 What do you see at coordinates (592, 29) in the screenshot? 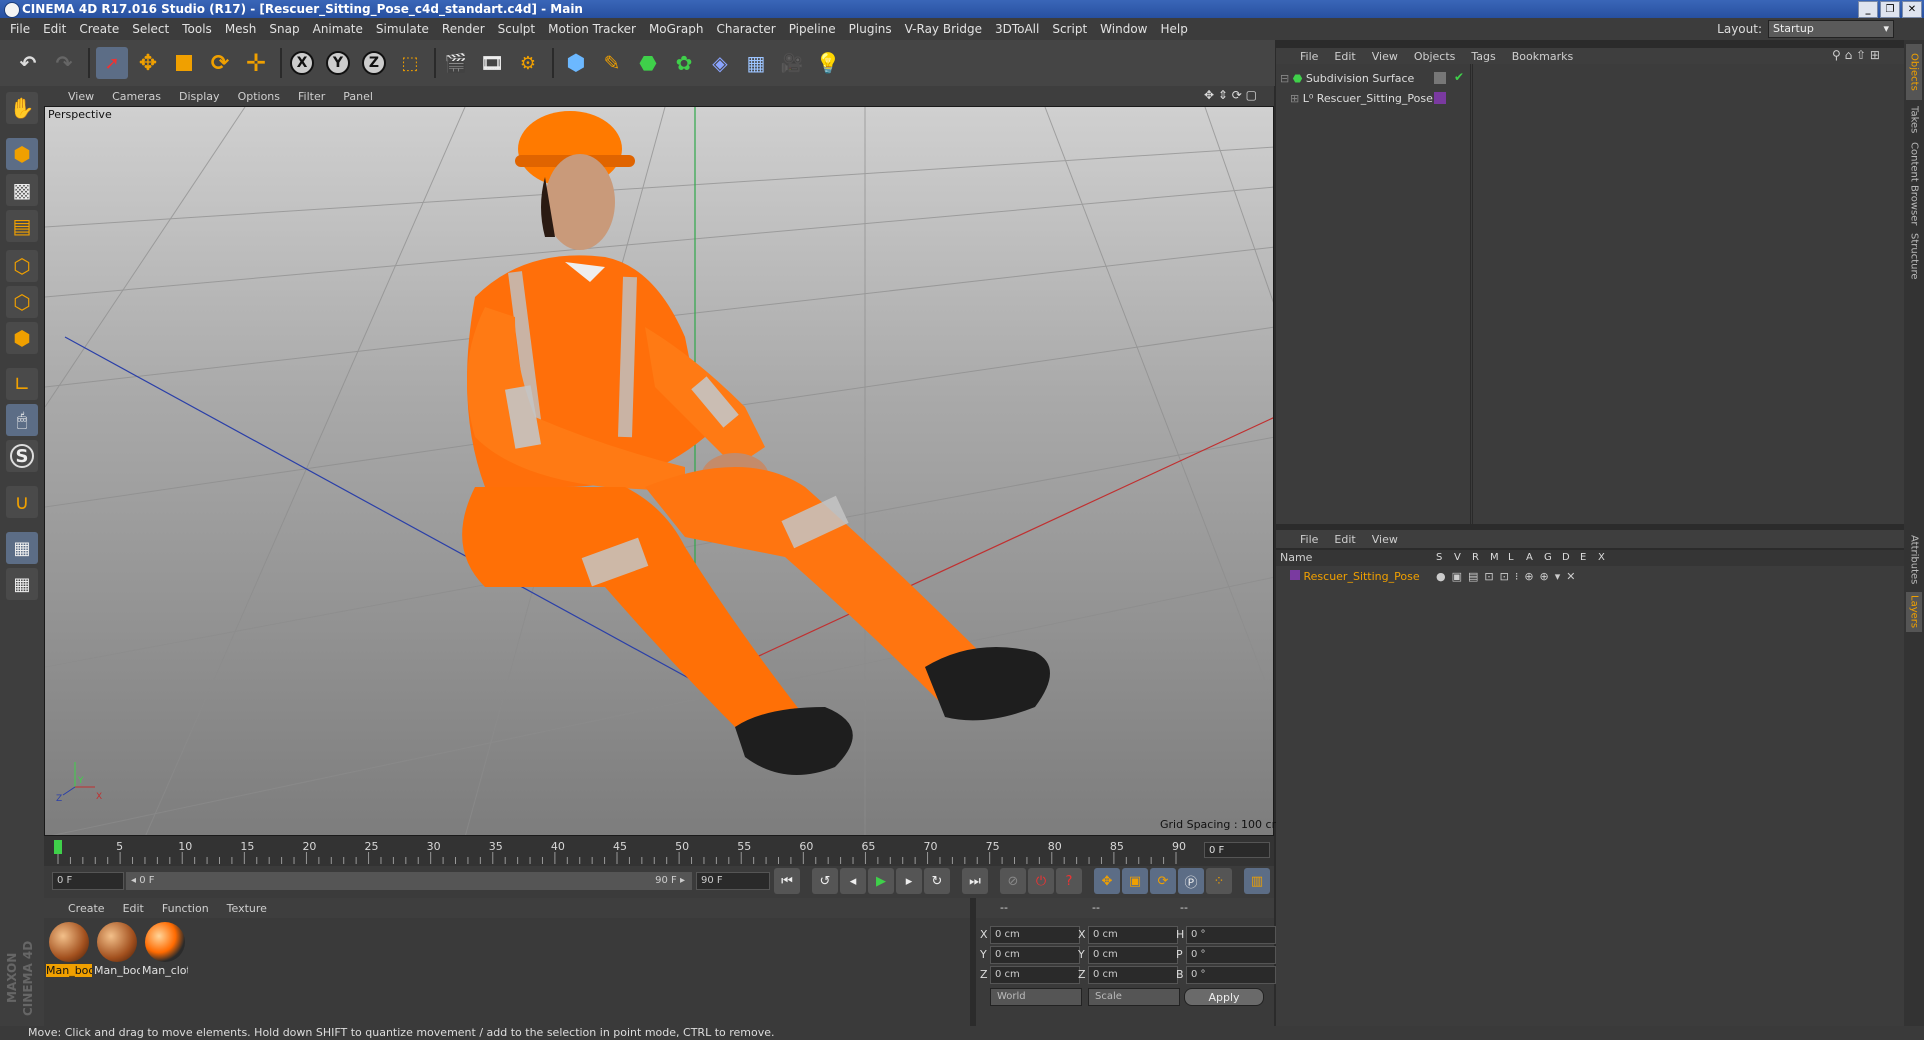
I see `menu-motion-tracker: Motion Tracker` at bounding box center [592, 29].